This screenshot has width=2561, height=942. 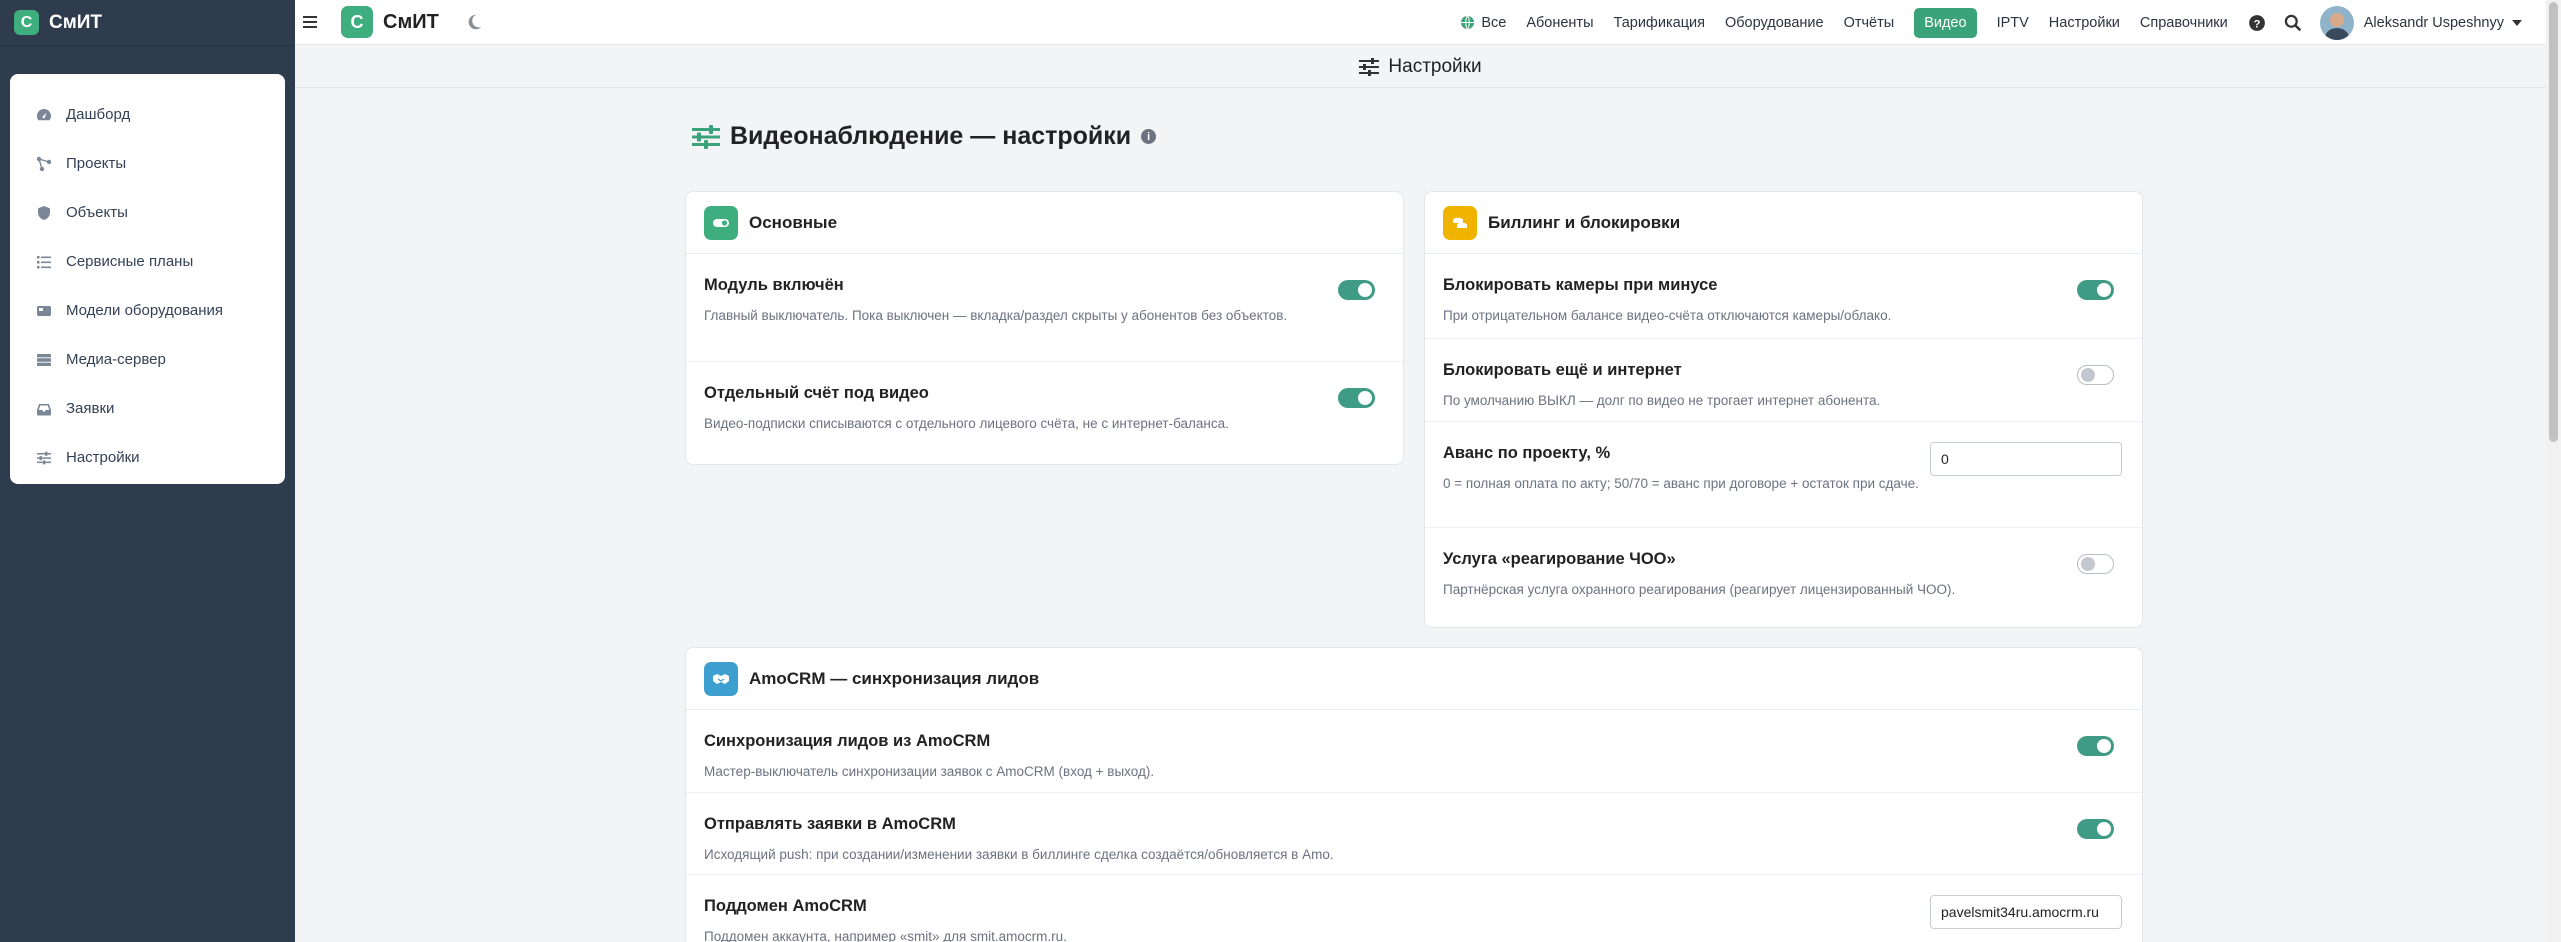 I want to click on nav-directories: Справочники, so click(x=2184, y=23).